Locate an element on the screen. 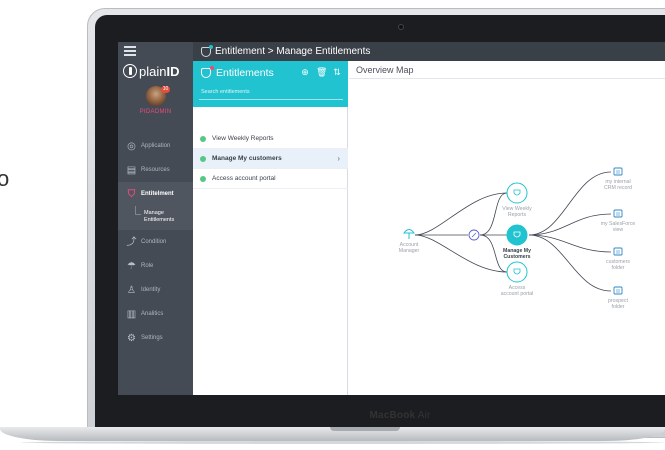 The height and width of the screenshot is (450, 665). sidebar-subitem-label: Manage Entitlements is located at coordinates (159, 216).